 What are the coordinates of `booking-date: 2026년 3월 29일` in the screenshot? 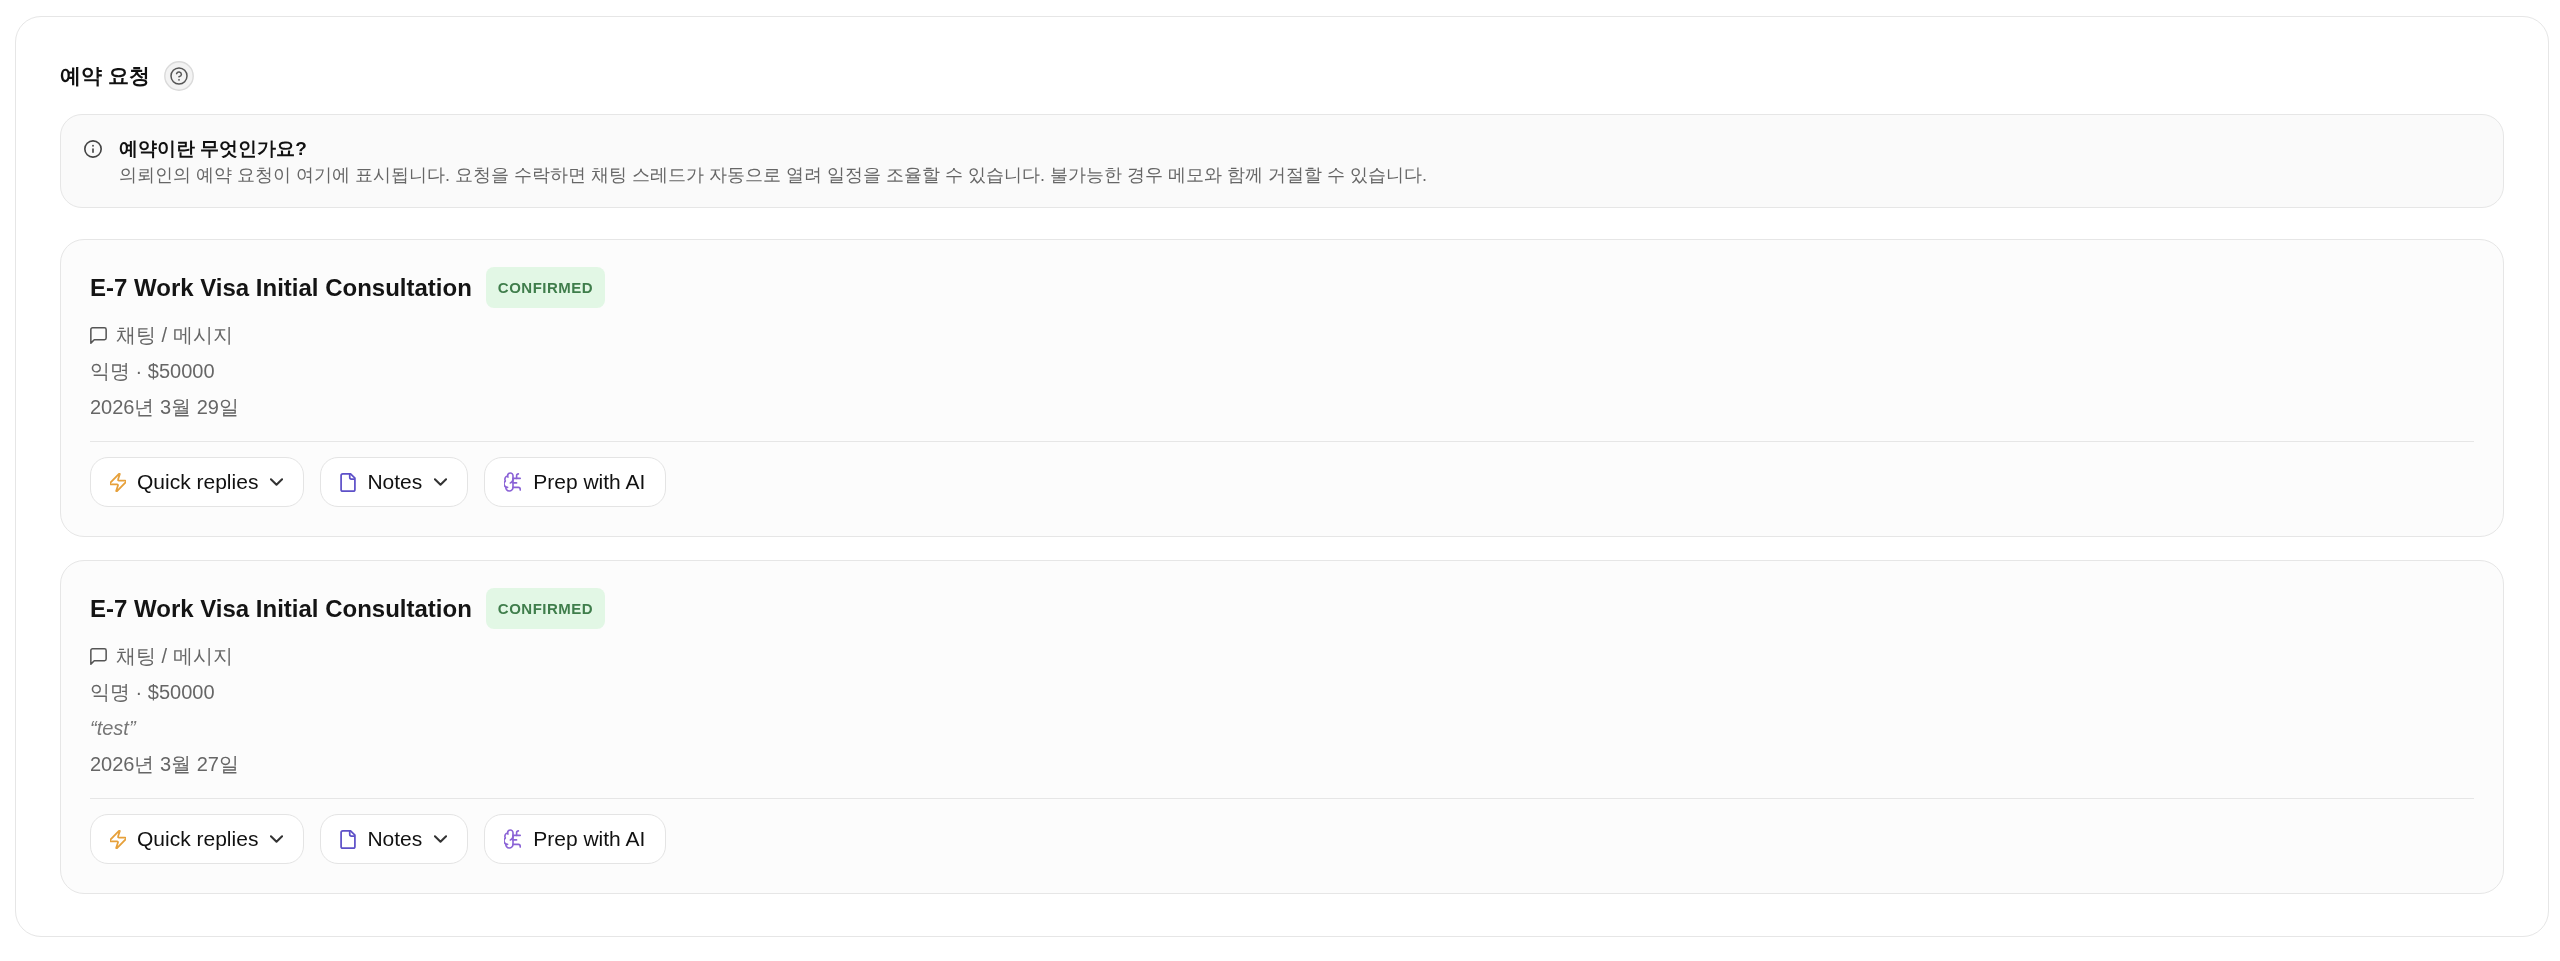 It's located at (164, 407).